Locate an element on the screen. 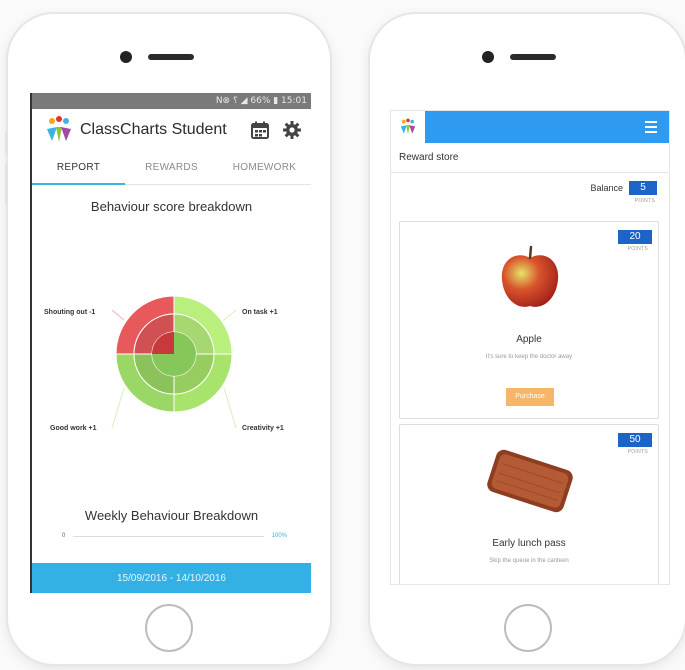  store-logo is located at coordinates (408, 127).